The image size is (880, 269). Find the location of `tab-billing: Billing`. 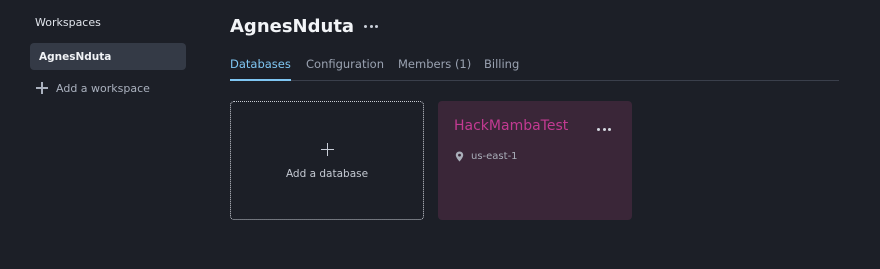

tab-billing: Billing is located at coordinates (501, 68).